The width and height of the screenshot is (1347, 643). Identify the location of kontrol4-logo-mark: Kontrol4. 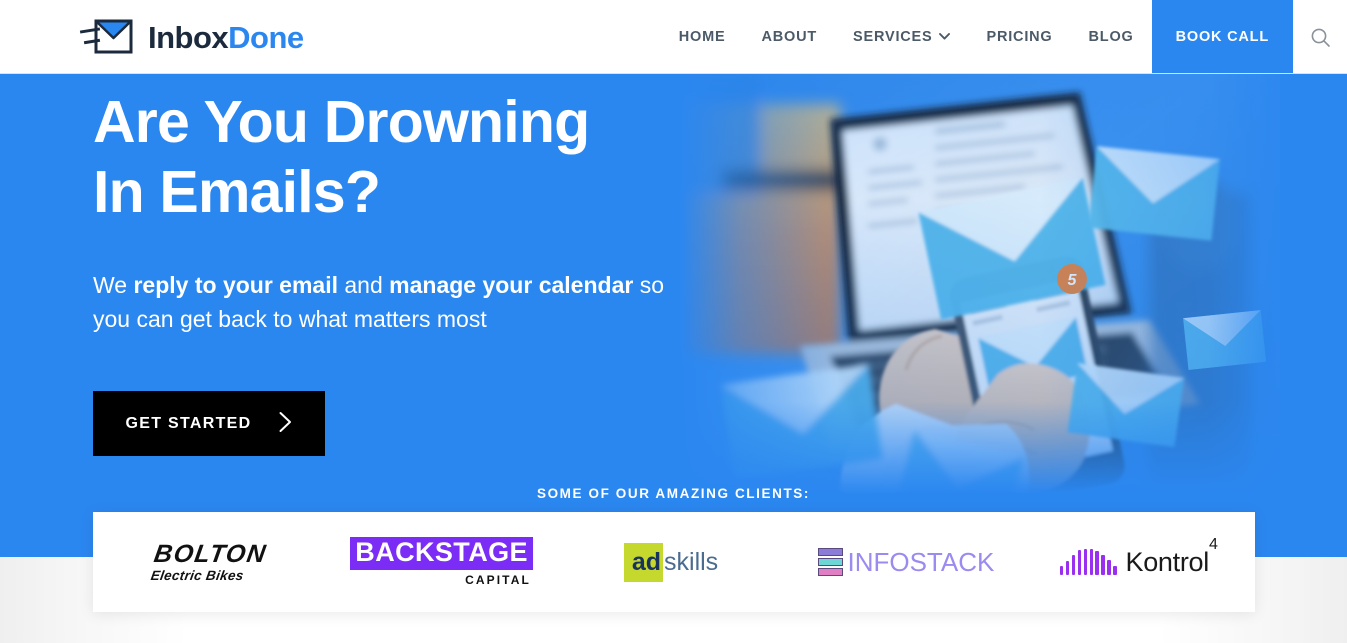
(1139, 557).